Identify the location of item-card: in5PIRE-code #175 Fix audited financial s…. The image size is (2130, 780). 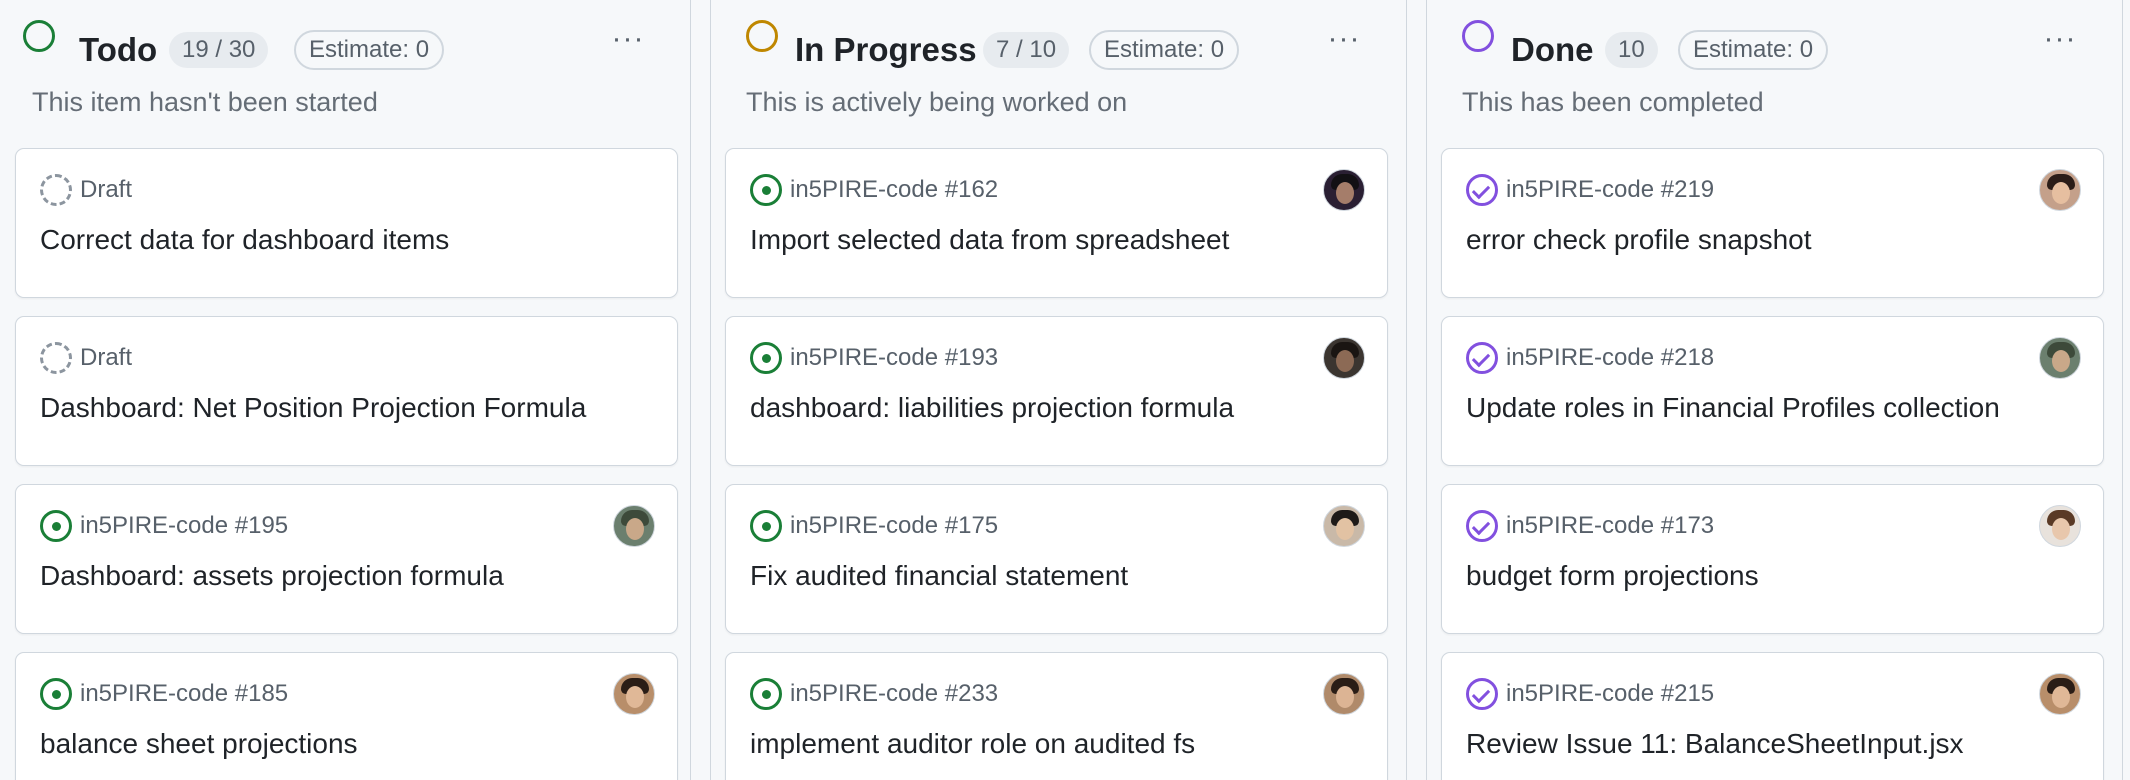
(1056, 559).